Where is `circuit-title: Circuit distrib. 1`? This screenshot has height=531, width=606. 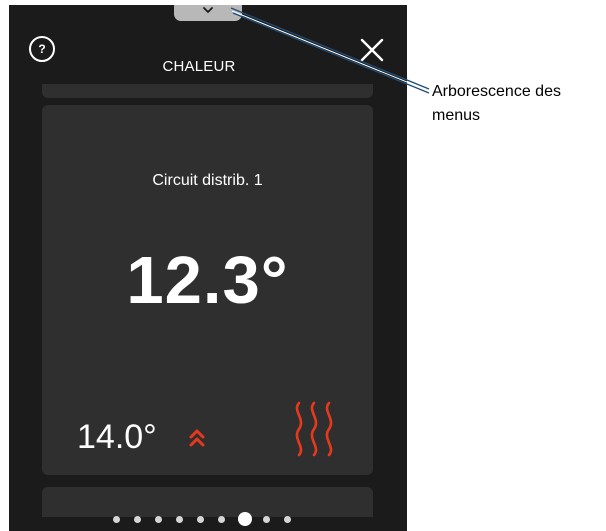 circuit-title: Circuit distrib. 1 is located at coordinates (207, 180).